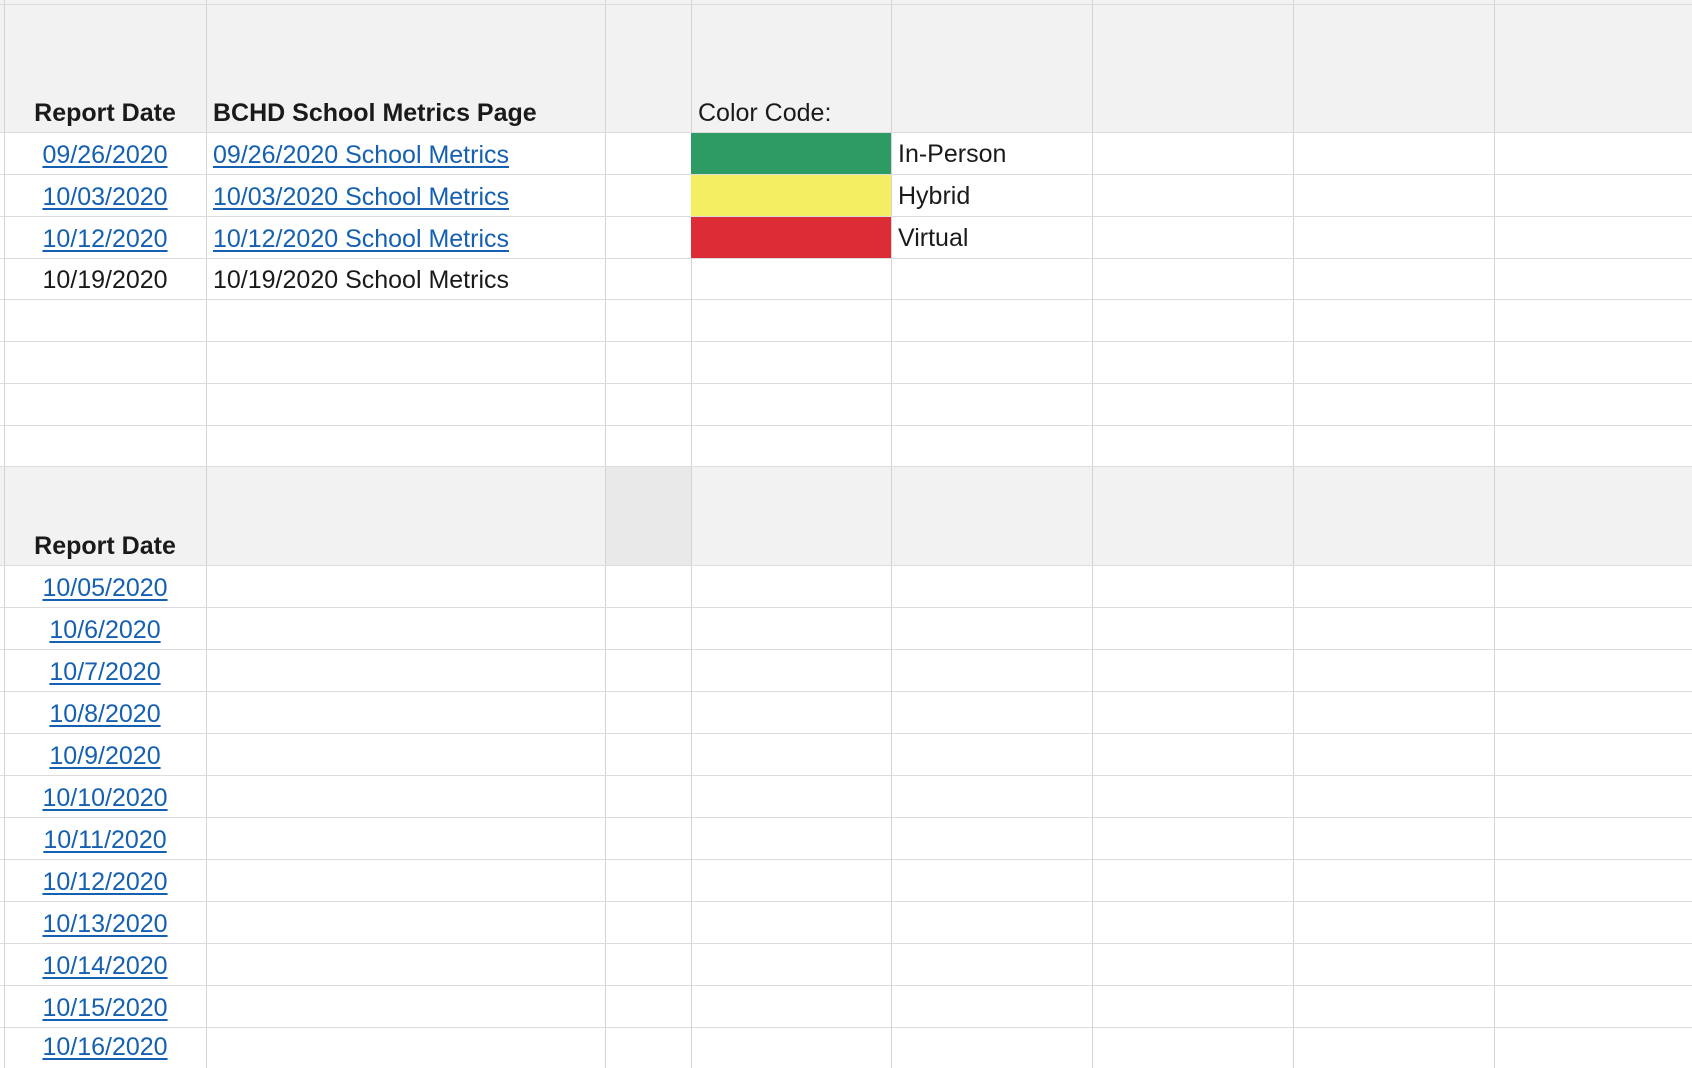  Describe the element at coordinates (105, 756) in the screenshot. I see `daily-report-link: 10/9/2020` at that location.